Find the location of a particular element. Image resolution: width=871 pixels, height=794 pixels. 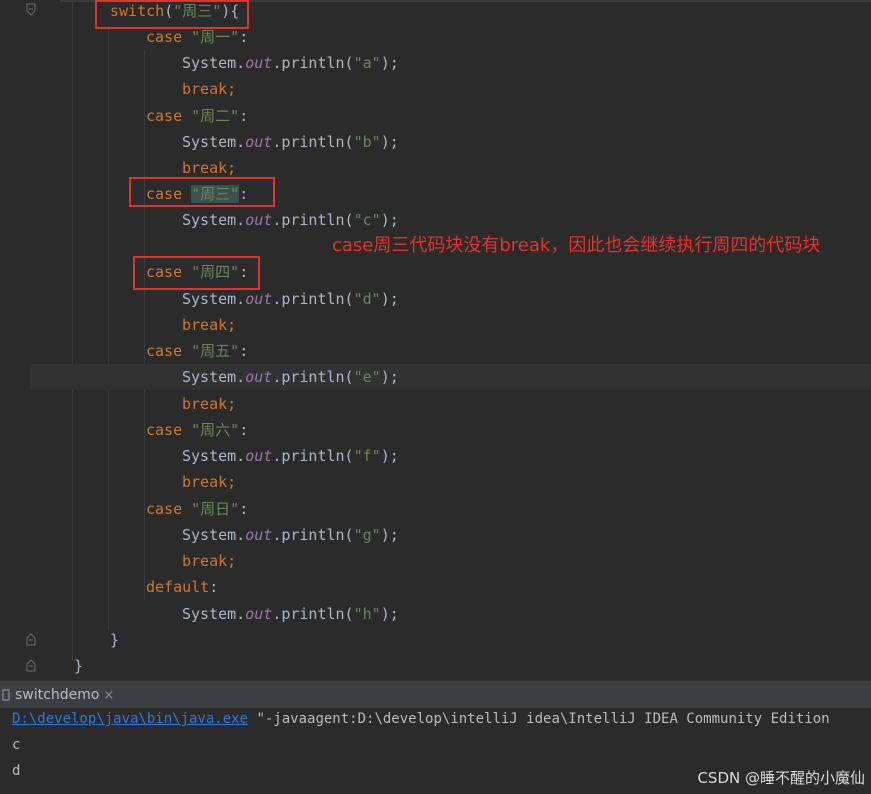

string-literal: "周六" is located at coordinates (215, 430).